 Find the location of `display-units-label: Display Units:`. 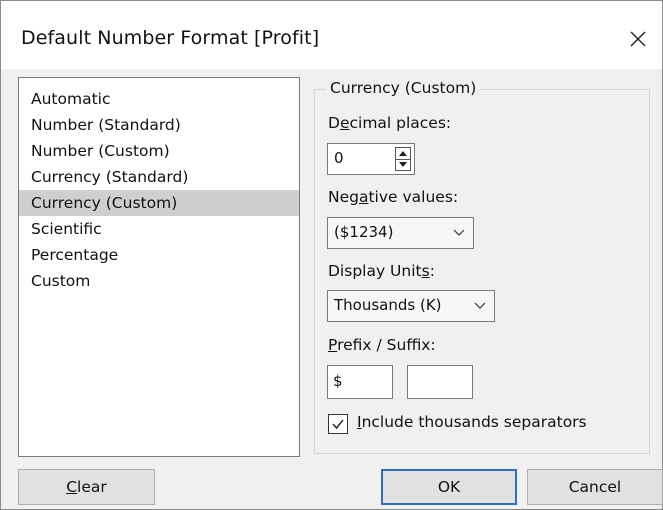

display-units-label: Display Units: is located at coordinates (381, 271).